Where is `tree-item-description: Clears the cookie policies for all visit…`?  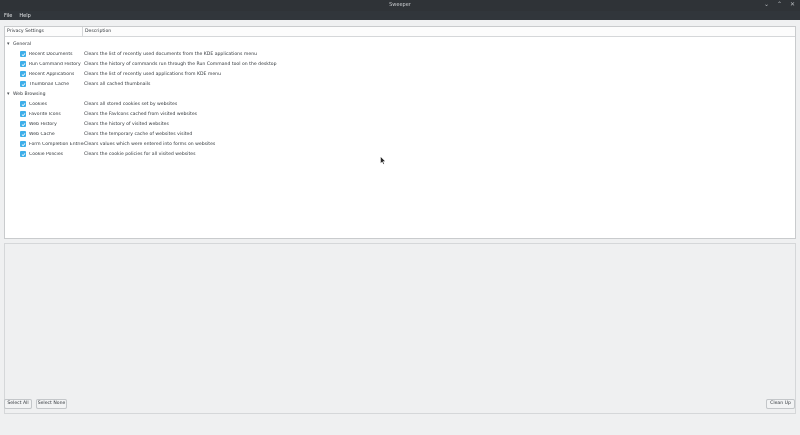
tree-item-description: Clears the cookie policies for all visit… is located at coordinates (140, 154).